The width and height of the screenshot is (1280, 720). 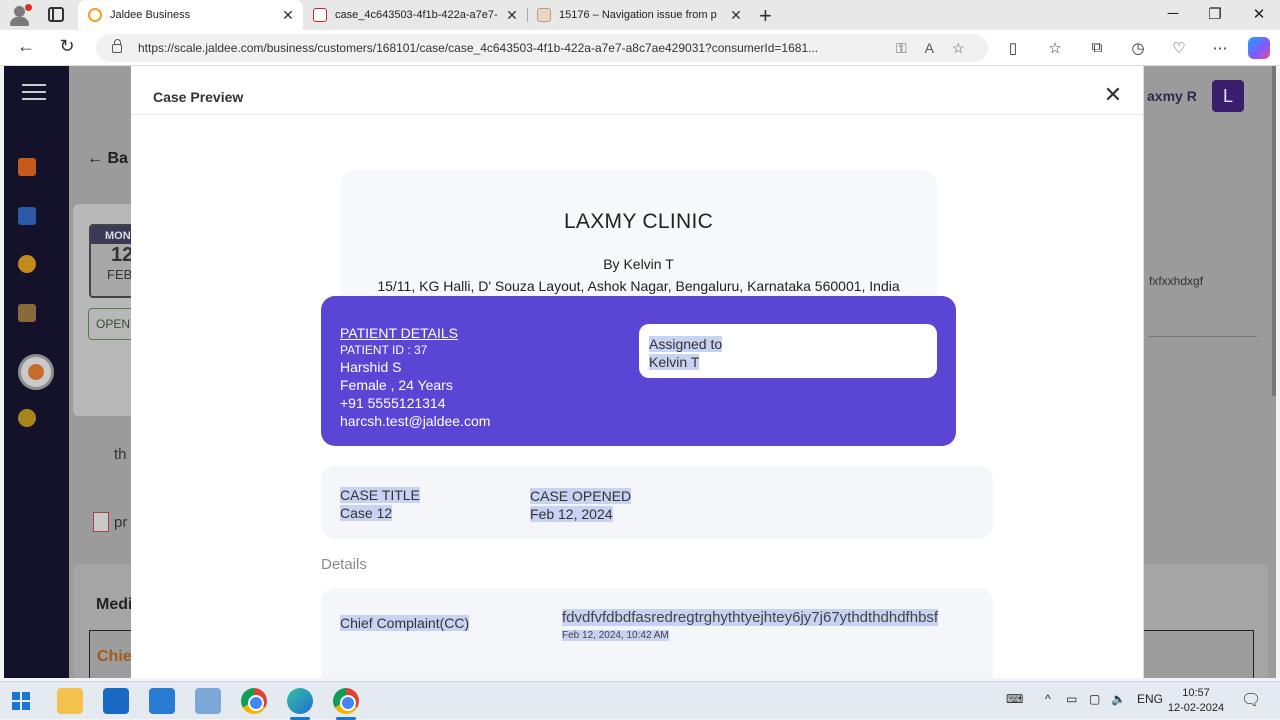 I want to click on restore-icon: ❐, so click(x=1215, y=14).